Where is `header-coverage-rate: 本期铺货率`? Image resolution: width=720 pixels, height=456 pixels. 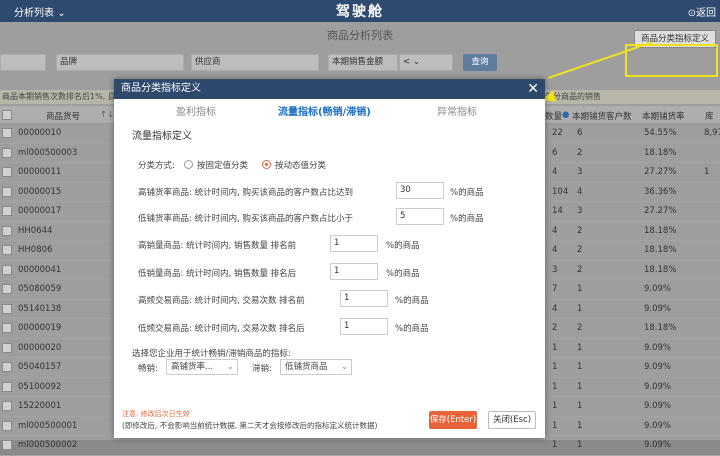
header-coverage-rate: 本期铺货率 is located at coordinates (663, 116).